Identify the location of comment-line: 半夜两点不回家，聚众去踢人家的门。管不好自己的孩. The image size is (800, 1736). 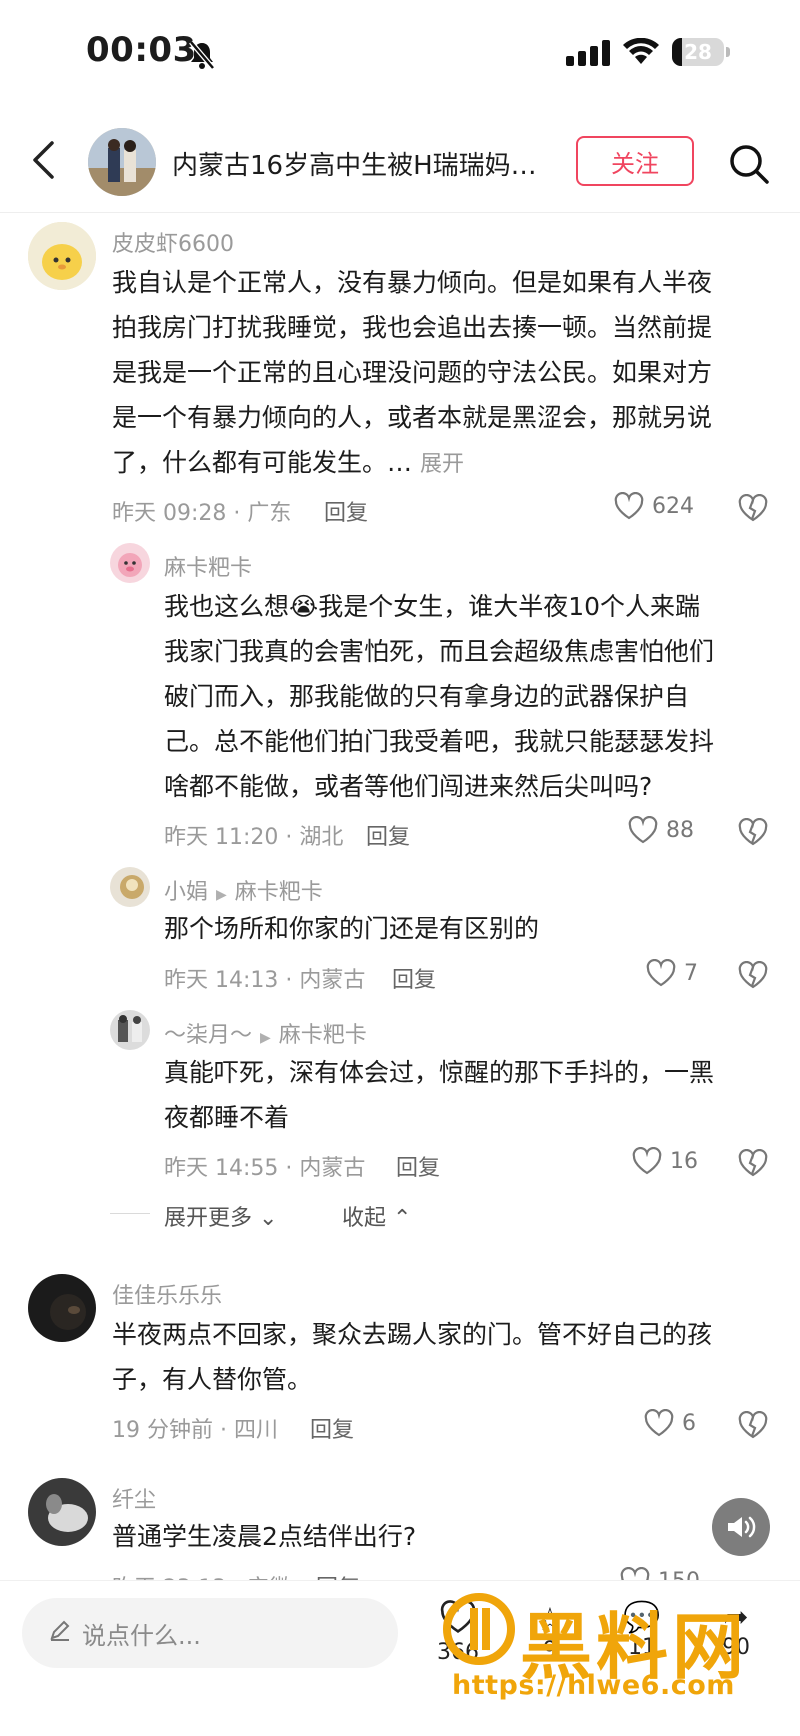
(412, 1334).